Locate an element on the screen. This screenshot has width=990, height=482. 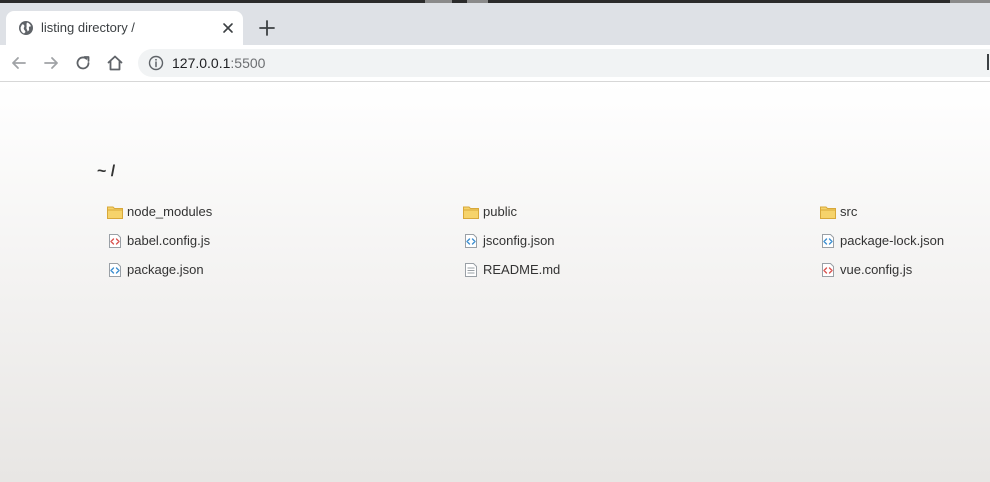
file-name: vue.config.js is located at coordinates (876, 269).